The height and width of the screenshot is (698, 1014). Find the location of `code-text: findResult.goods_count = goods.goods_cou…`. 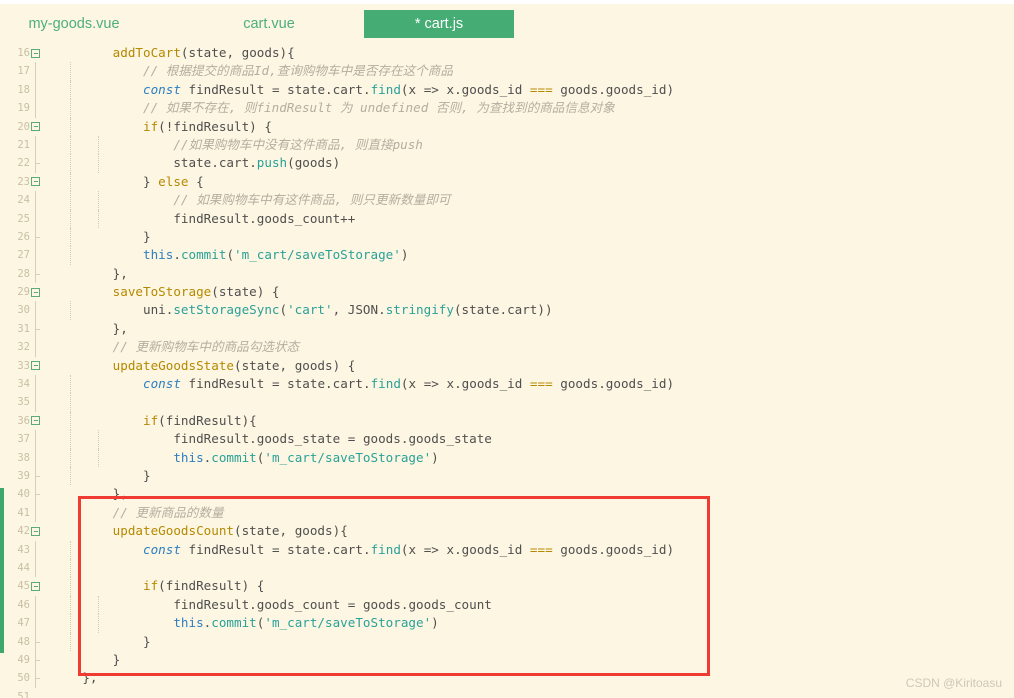

code-text: findResult.goods_count = goods.goods_cou… is located at coordinates (272, 605).